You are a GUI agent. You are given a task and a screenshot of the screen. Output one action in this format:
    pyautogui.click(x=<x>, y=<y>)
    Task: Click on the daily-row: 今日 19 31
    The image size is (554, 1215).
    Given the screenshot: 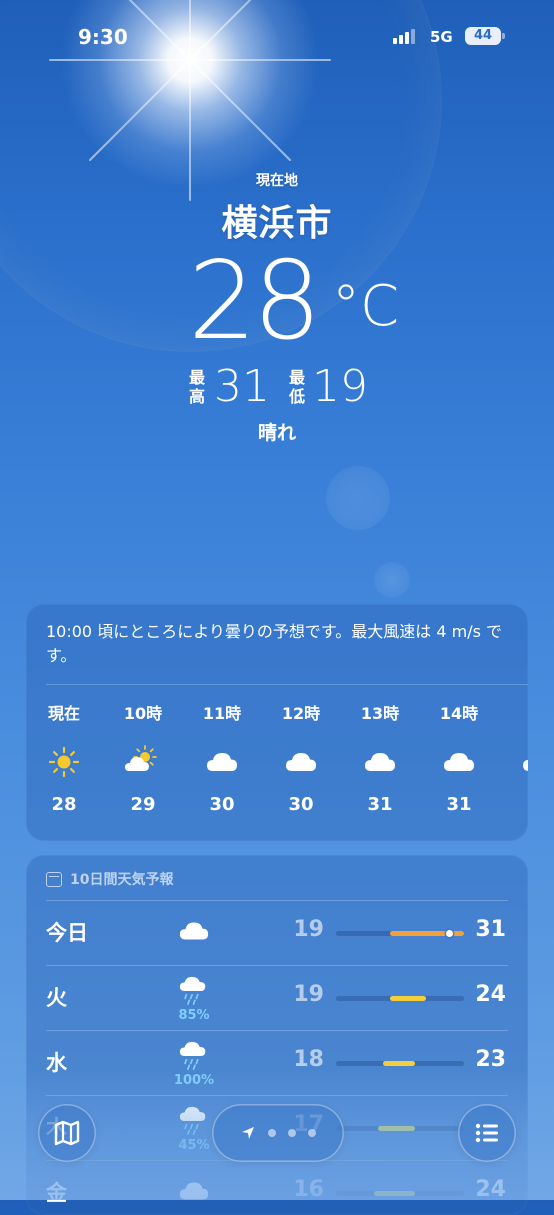 What is the action you would take?
    pyautogui.click(x=277, y=933)
    